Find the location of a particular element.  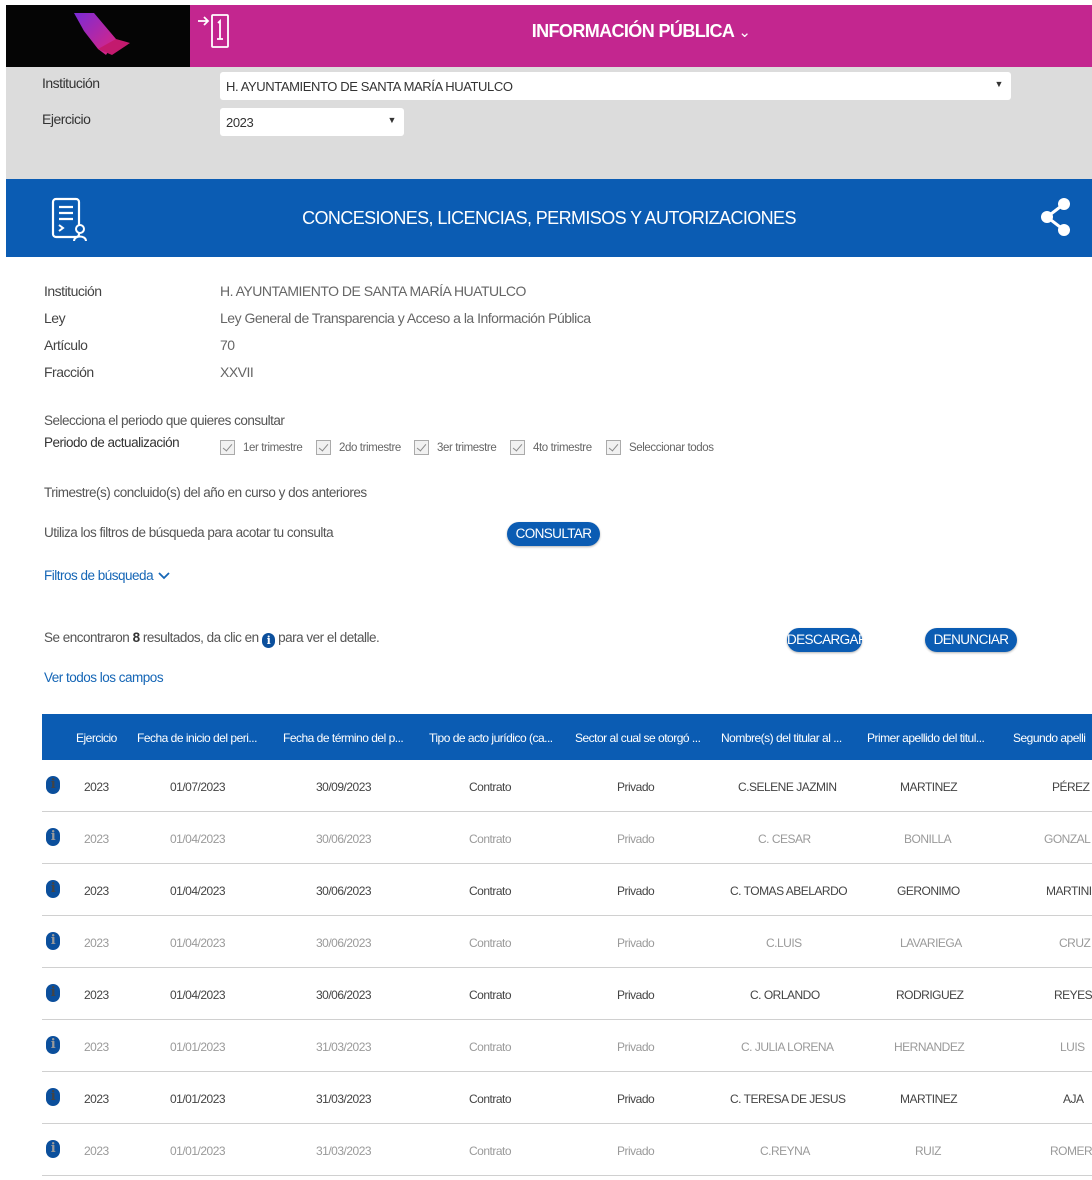

cell-segundo-apellido: ROMER is located at coordinates (1071, 1151).